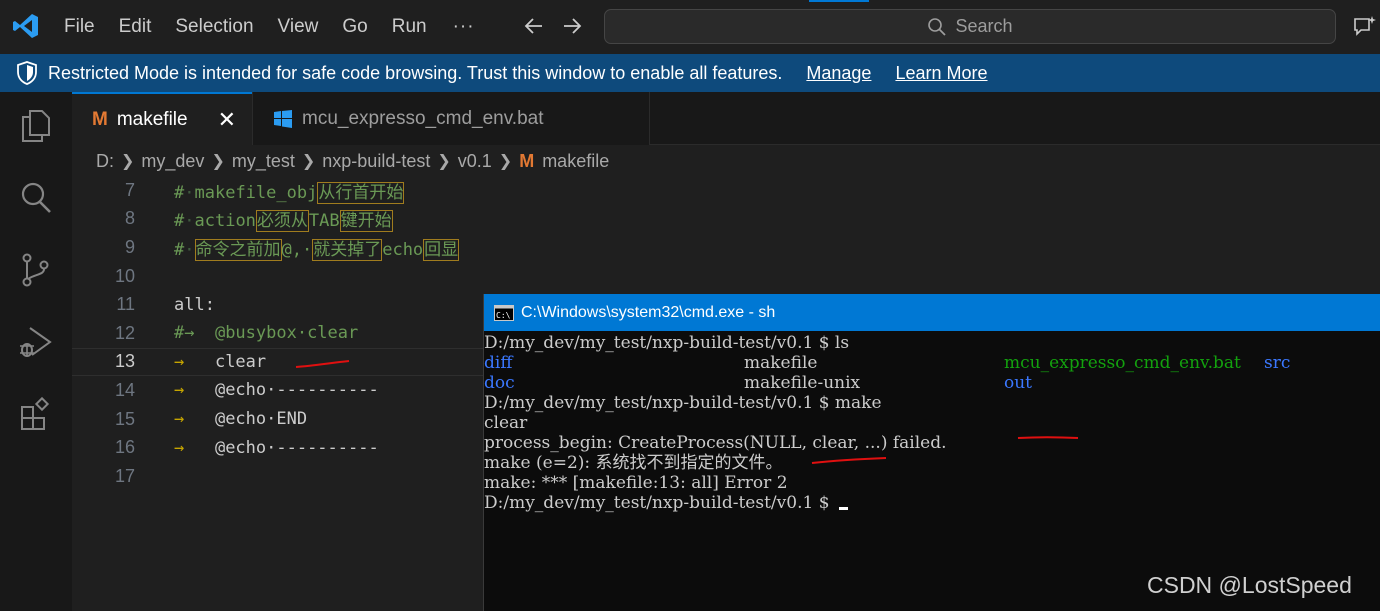 The image size is (1380, 611). What do you see at coordinates (843, 508) in the screenshot?
I see `text-cursor` at bounding box center [843, 508].